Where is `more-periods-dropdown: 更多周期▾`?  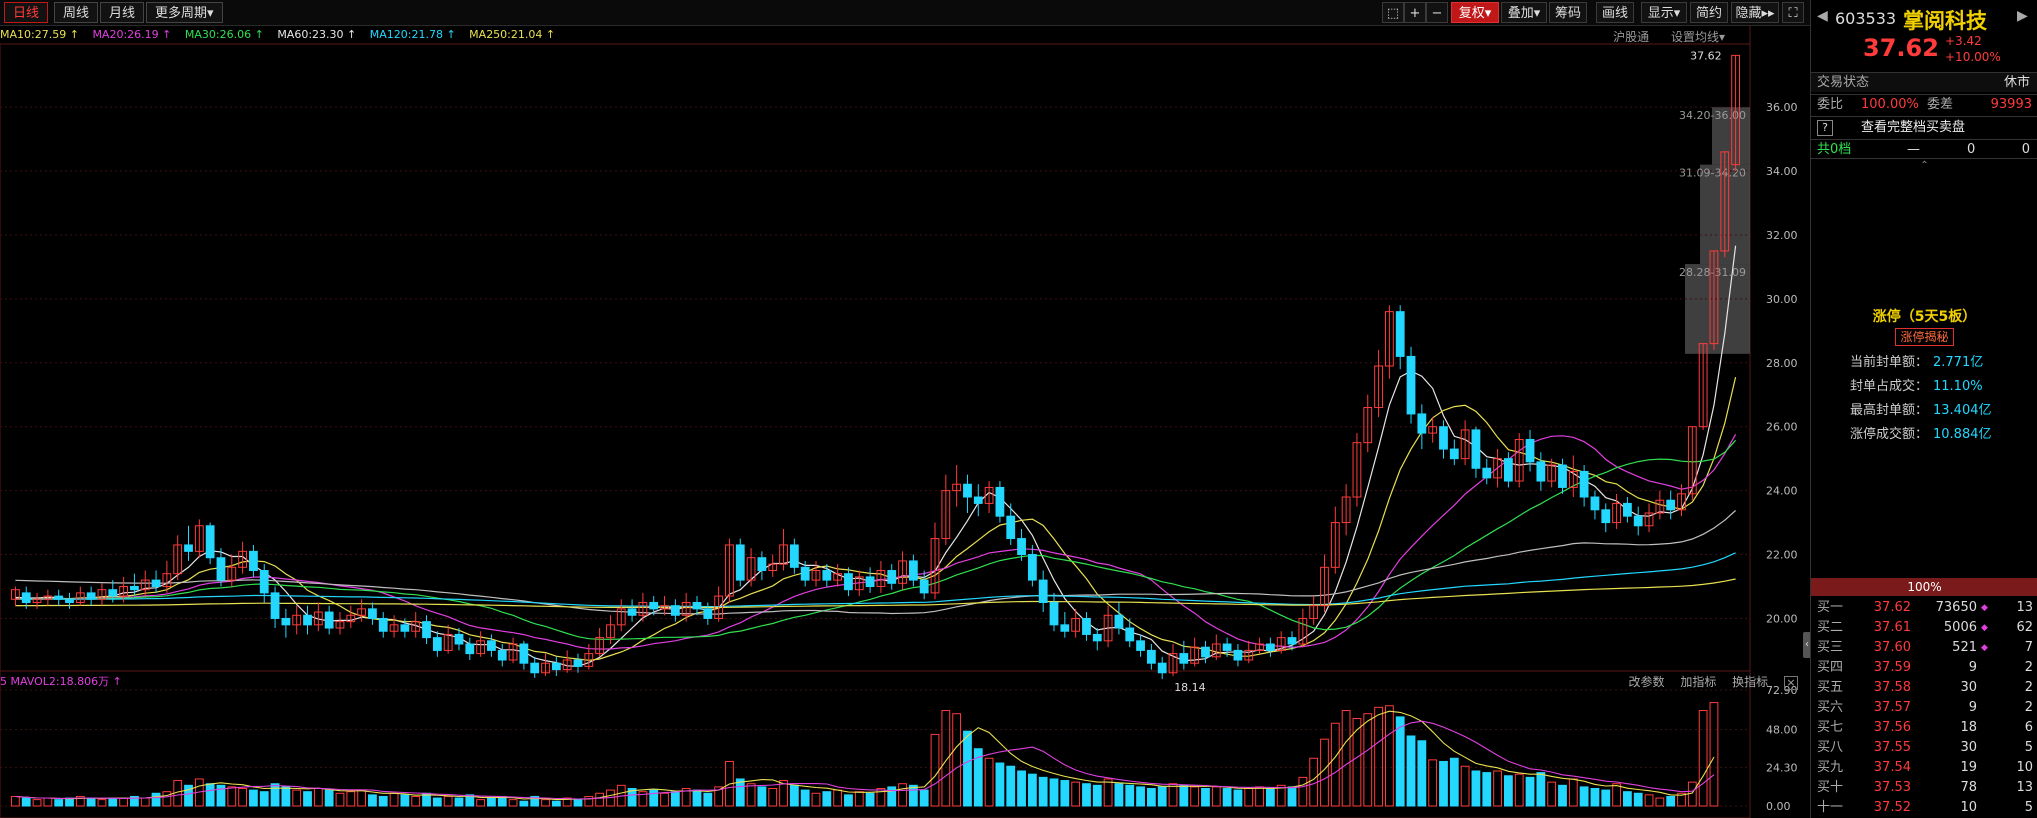
more-periods-dropdown: 更多周期▾ is located at coordinates (184, 12).